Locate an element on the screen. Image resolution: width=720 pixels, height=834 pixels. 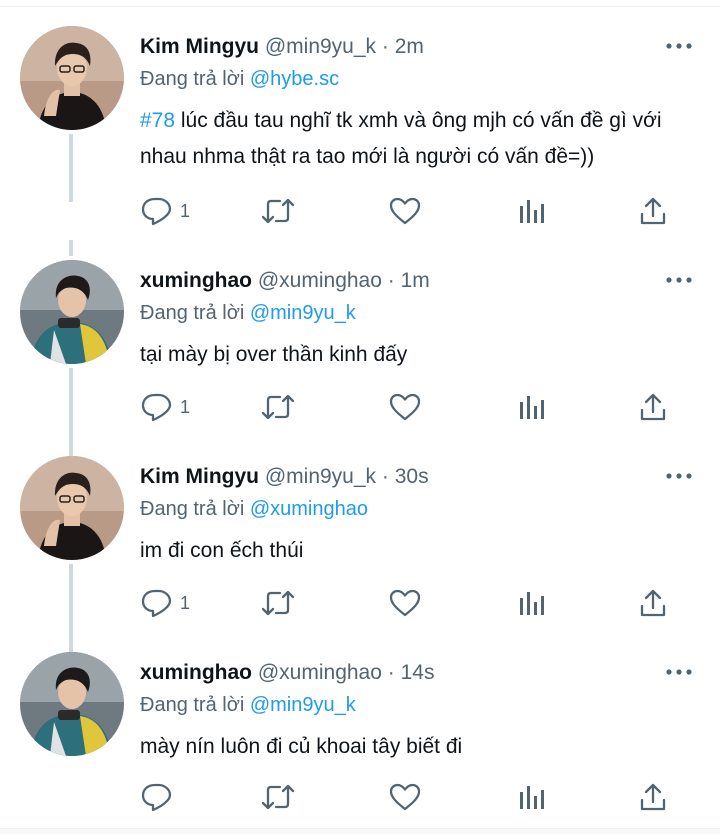
action-bar is located at coordinates (412, 797).